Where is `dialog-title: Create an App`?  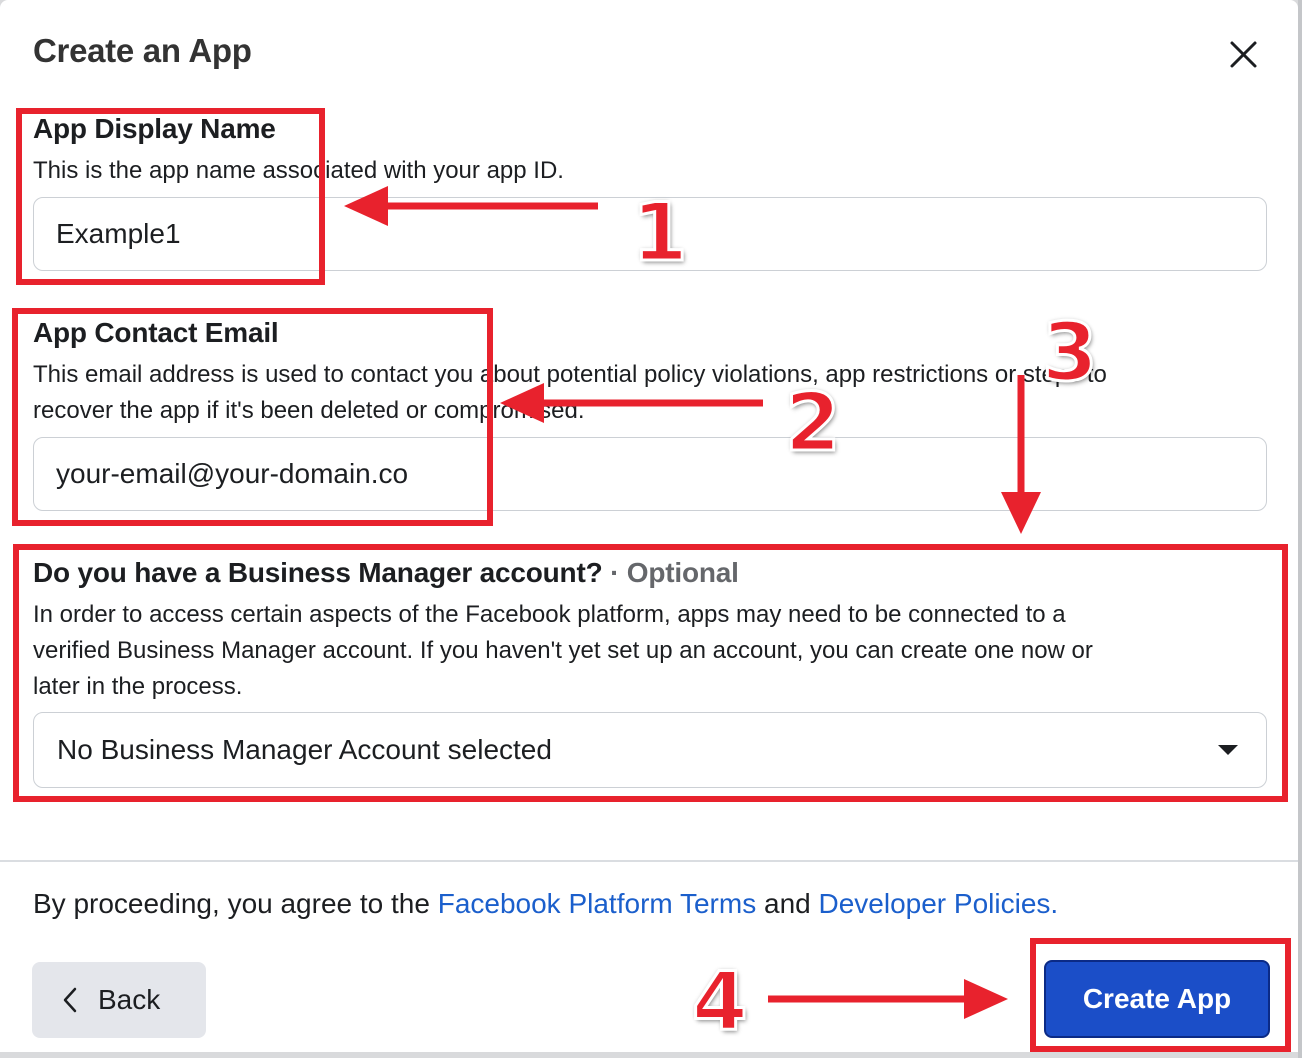
dialog-title: Create an App is located at coordinates (142, 50).